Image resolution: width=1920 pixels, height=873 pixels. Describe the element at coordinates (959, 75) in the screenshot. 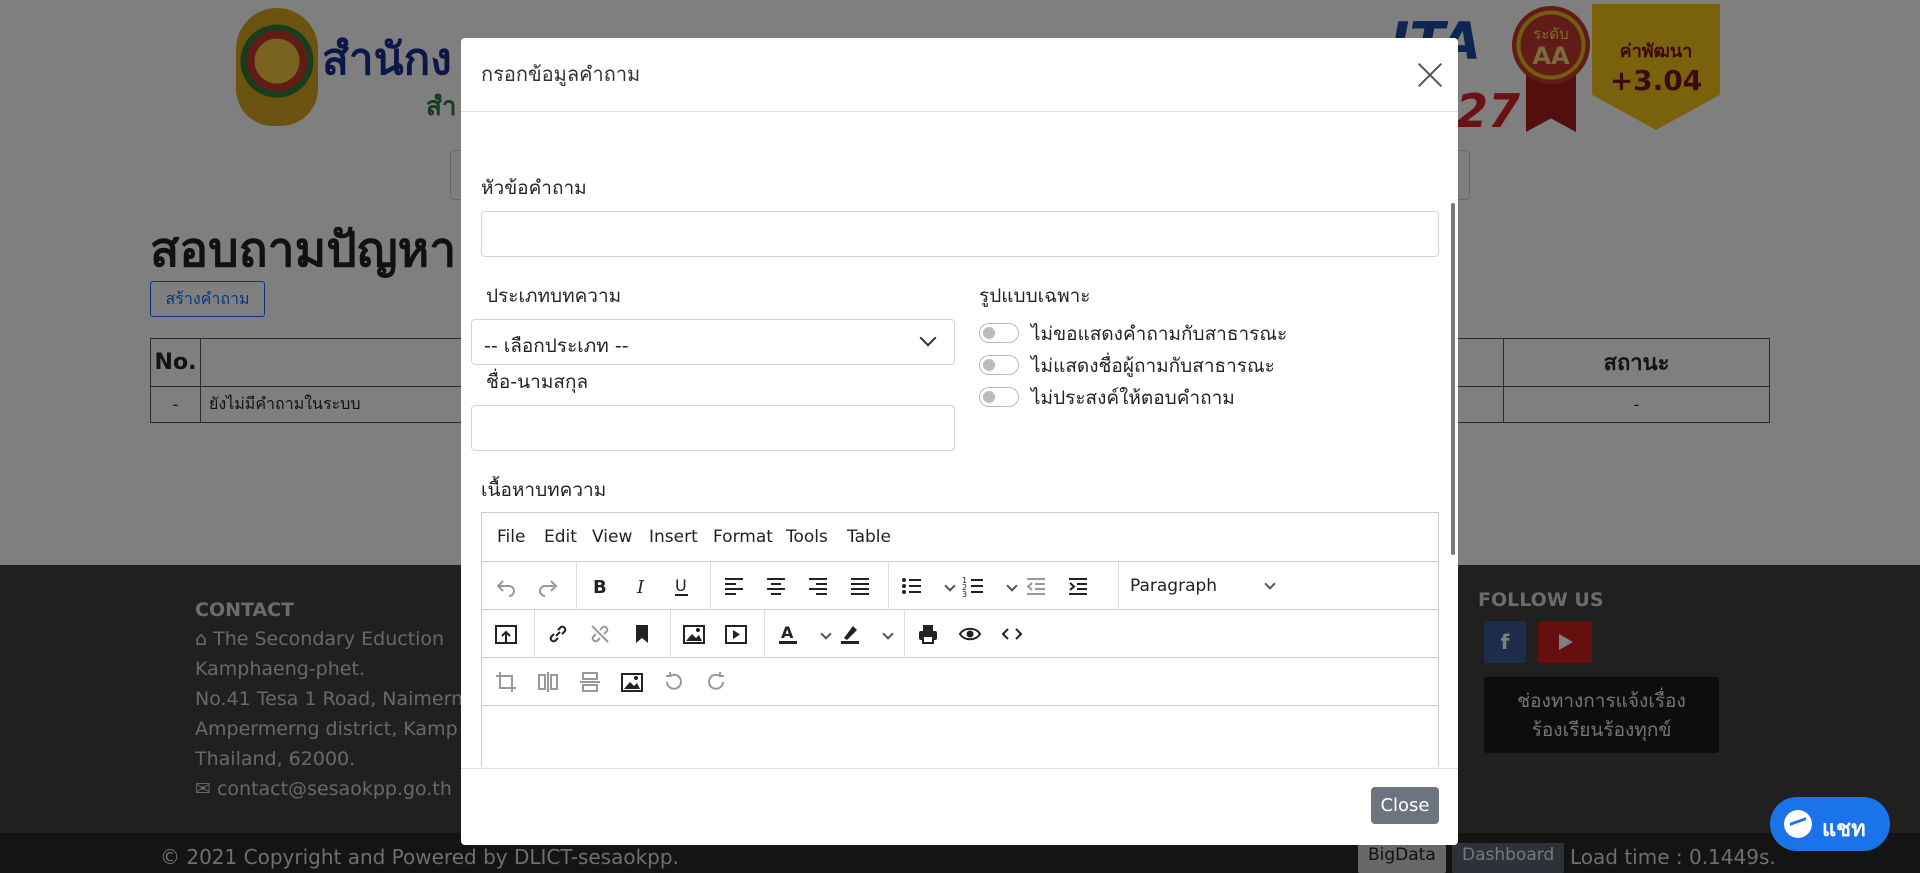

I see `modal-header: กรอกข้อมูลคำถาม` at that location.